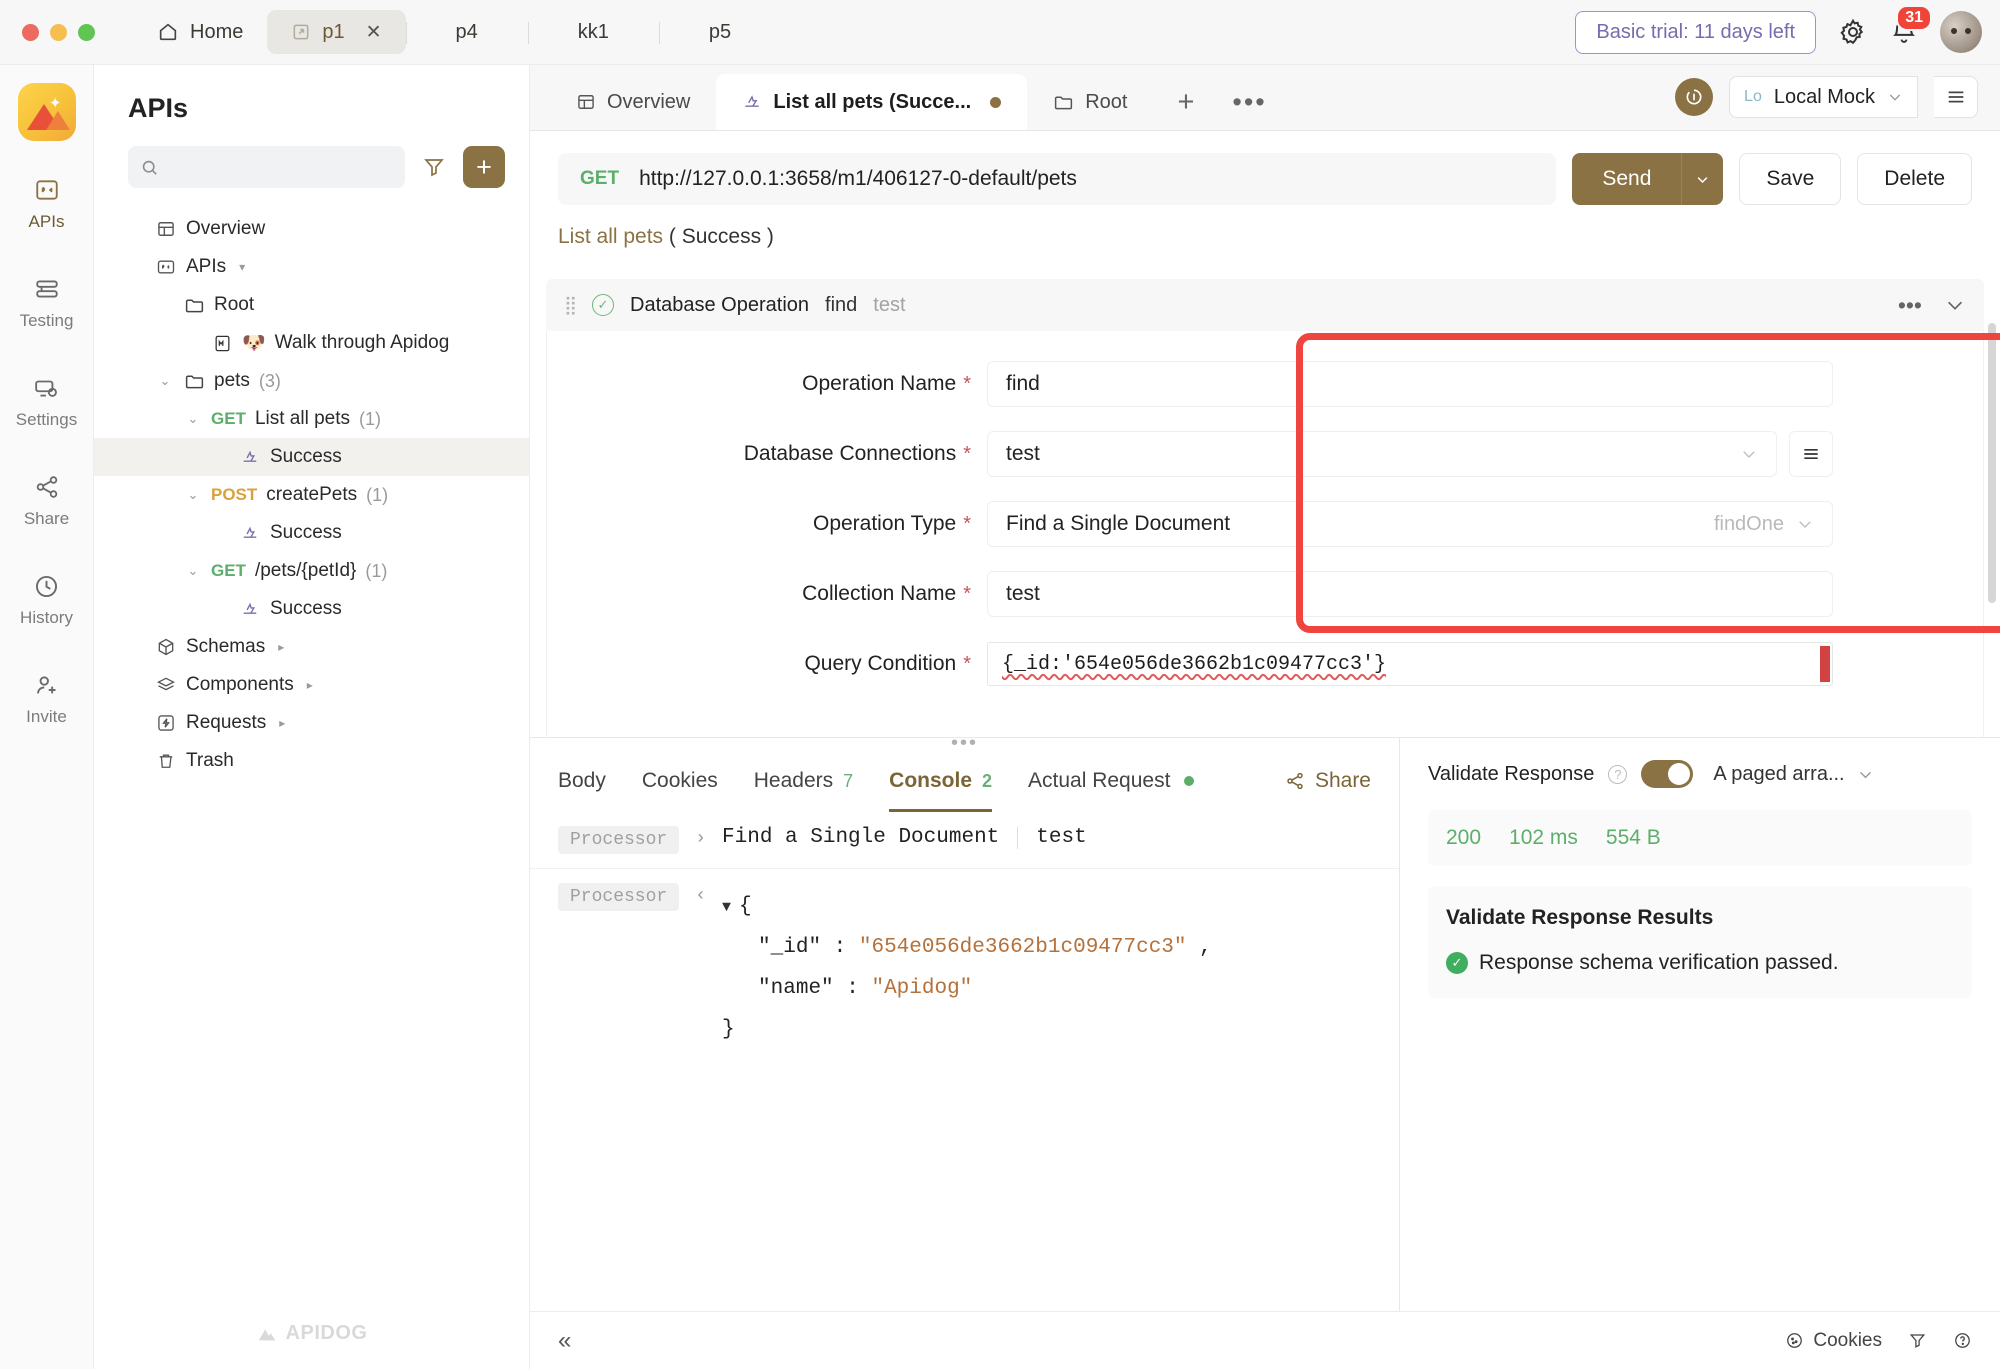 This screenshot has height=1369, width=2000. I want to click on environment-select: Lo Local Mock, so click(1823, 97).